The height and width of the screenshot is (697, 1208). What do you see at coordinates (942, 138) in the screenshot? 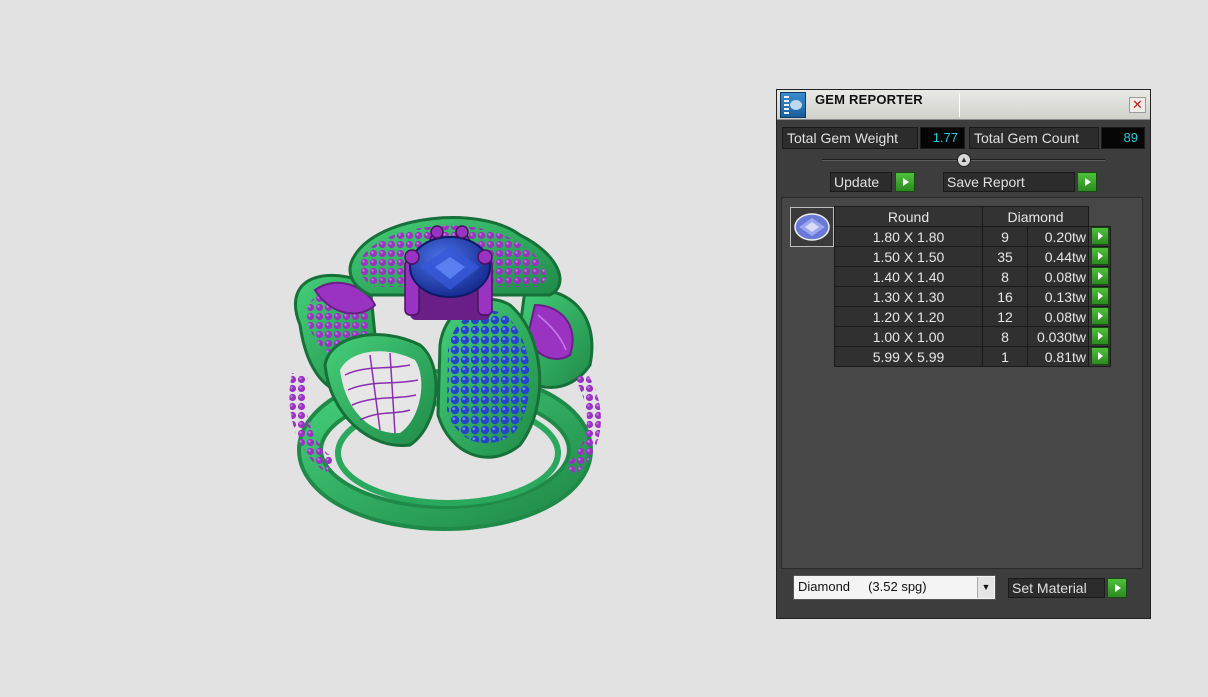
I see `total-gem-weight-value: 1.77` at bounding box center [942, 138].